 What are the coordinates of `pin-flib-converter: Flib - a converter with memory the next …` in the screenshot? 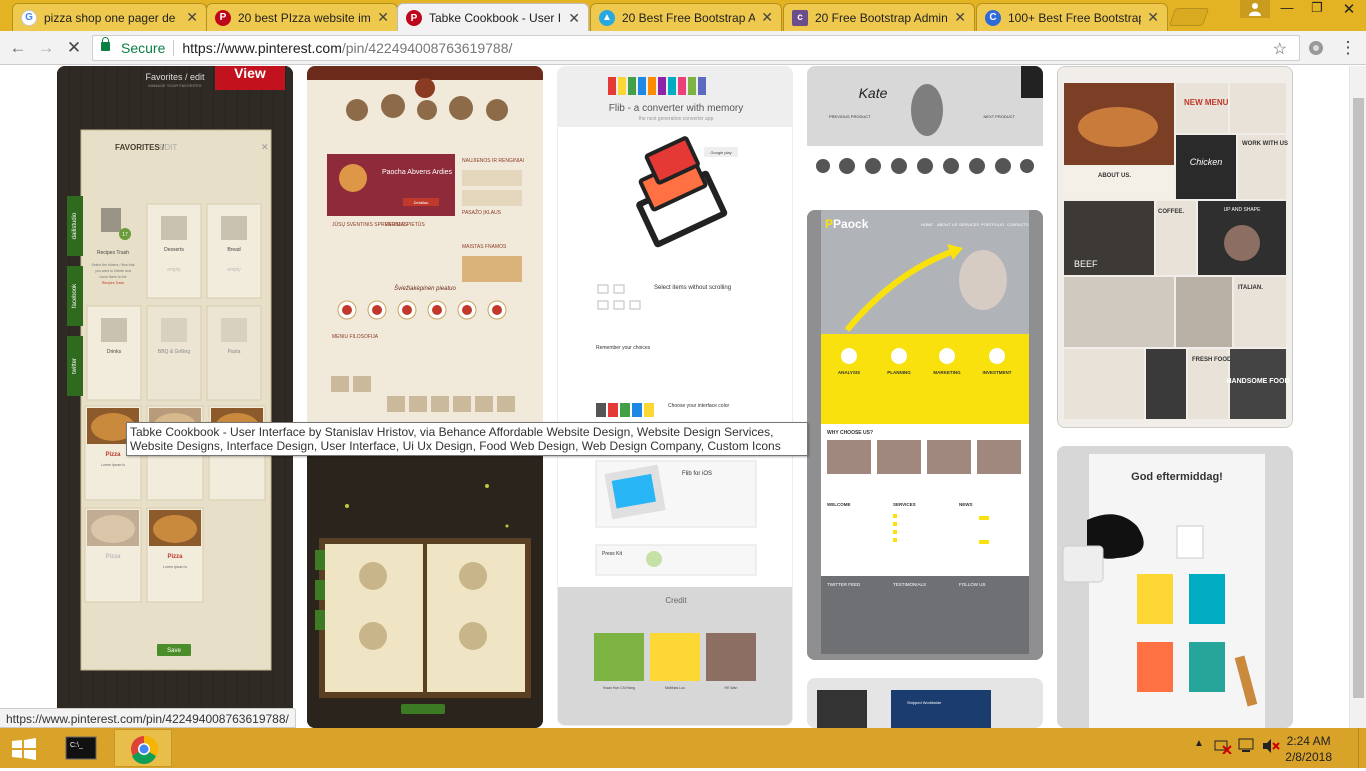 It's located at (675, 396).